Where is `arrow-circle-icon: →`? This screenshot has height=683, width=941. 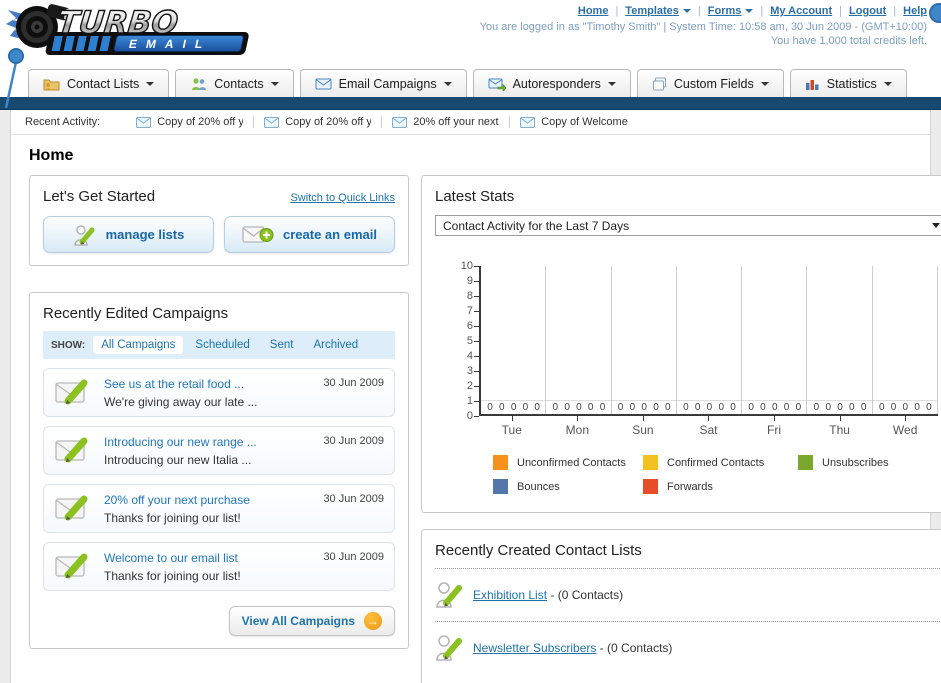
arrow-circle-icon: → is located at coordinates (373, 621).